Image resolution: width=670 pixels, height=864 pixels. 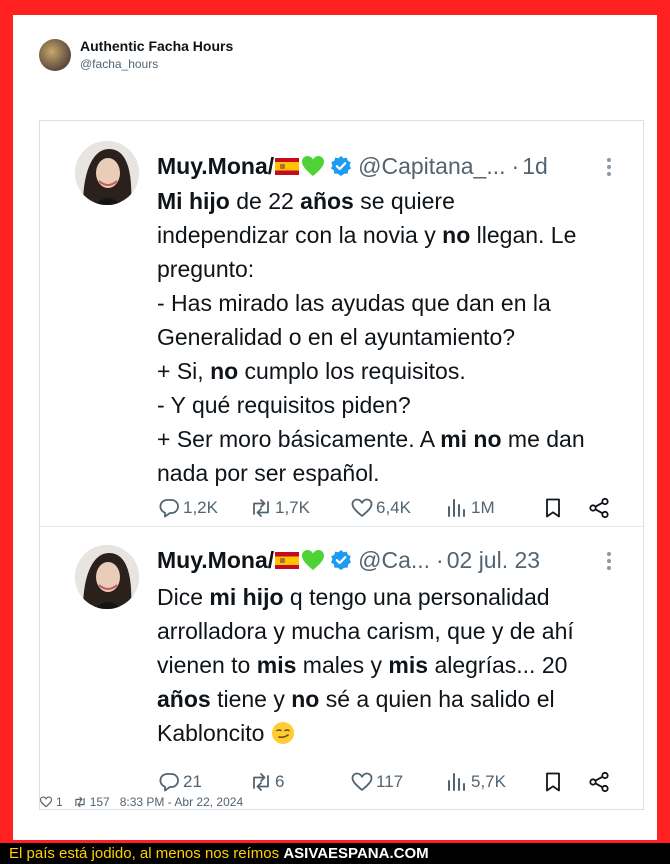 What do you see at coordinates (355, 853) in the screenshot?
I see `banner-site: ASIVAESPANA.COM` at bounding box center [355, 853].